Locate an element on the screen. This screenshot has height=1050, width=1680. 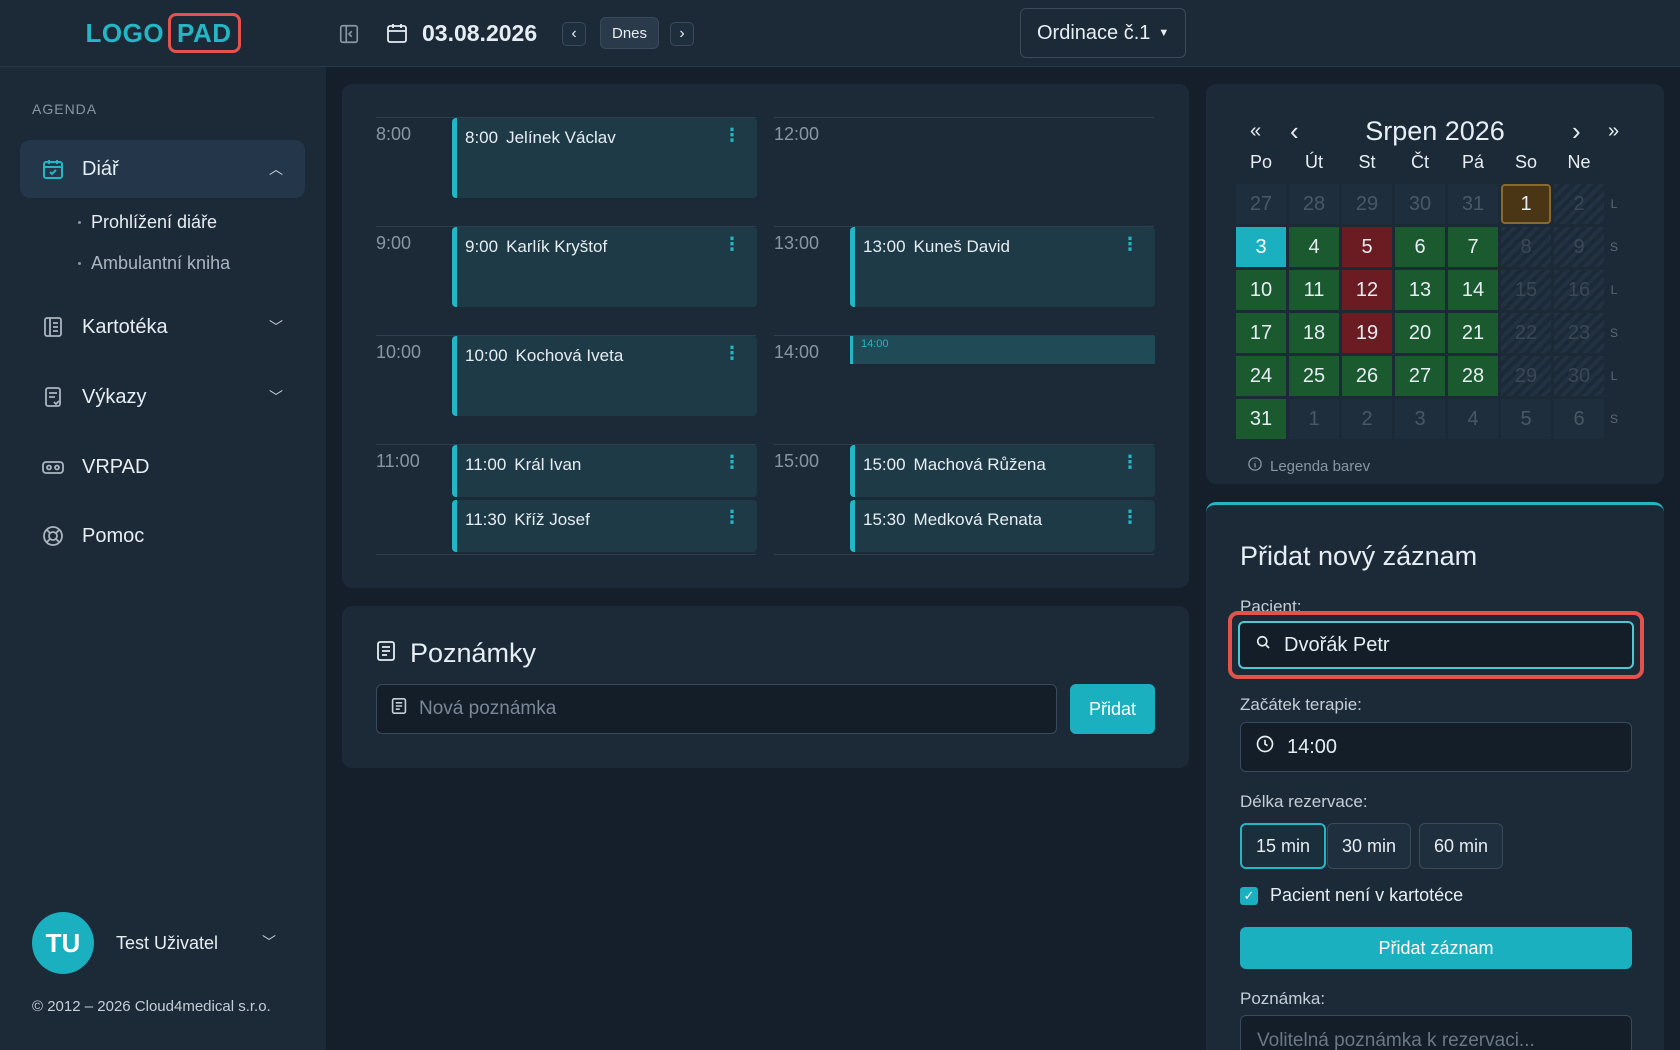
copyright: © 2012 – 2026 Cloud4medical s.r.o. is located at coordinates (151, 1006).